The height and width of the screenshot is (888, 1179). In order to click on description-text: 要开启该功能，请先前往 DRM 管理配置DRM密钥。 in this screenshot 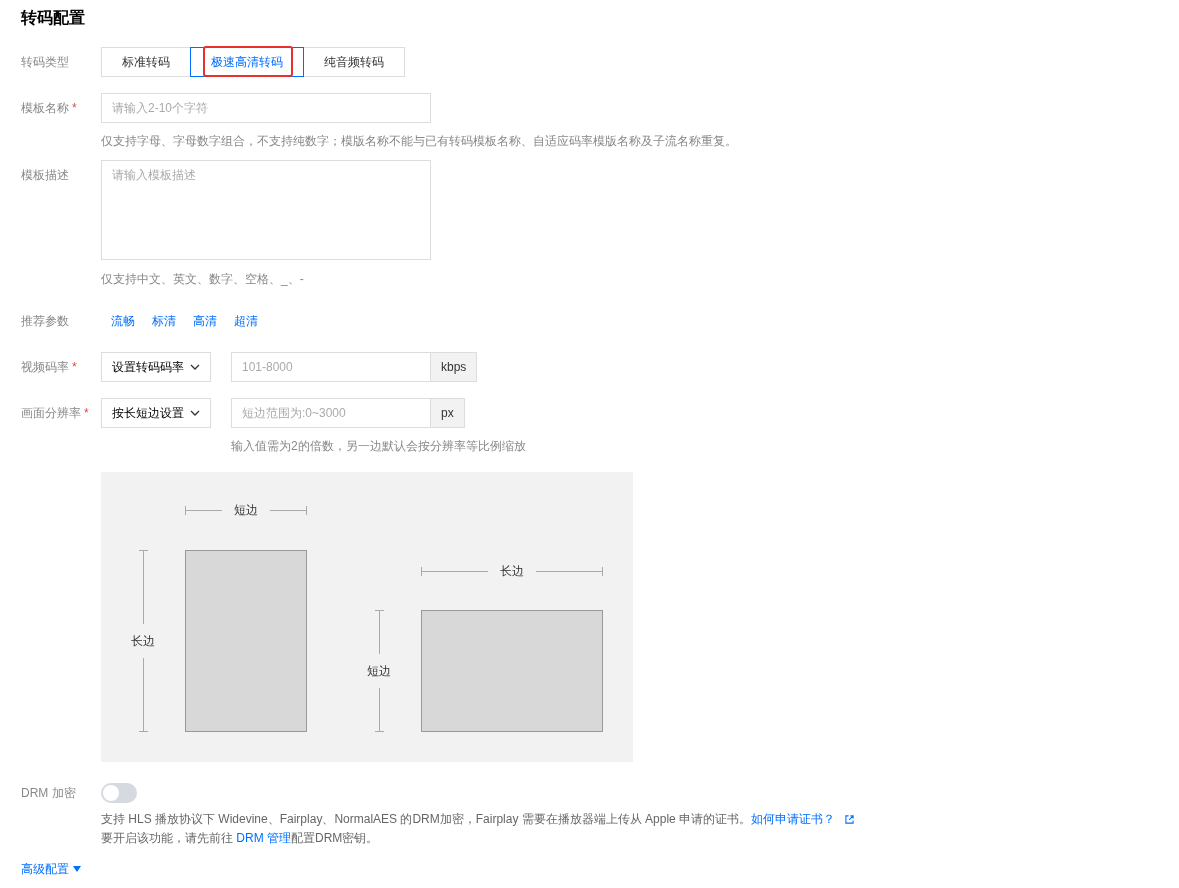, I will do `click(240, 838)`.